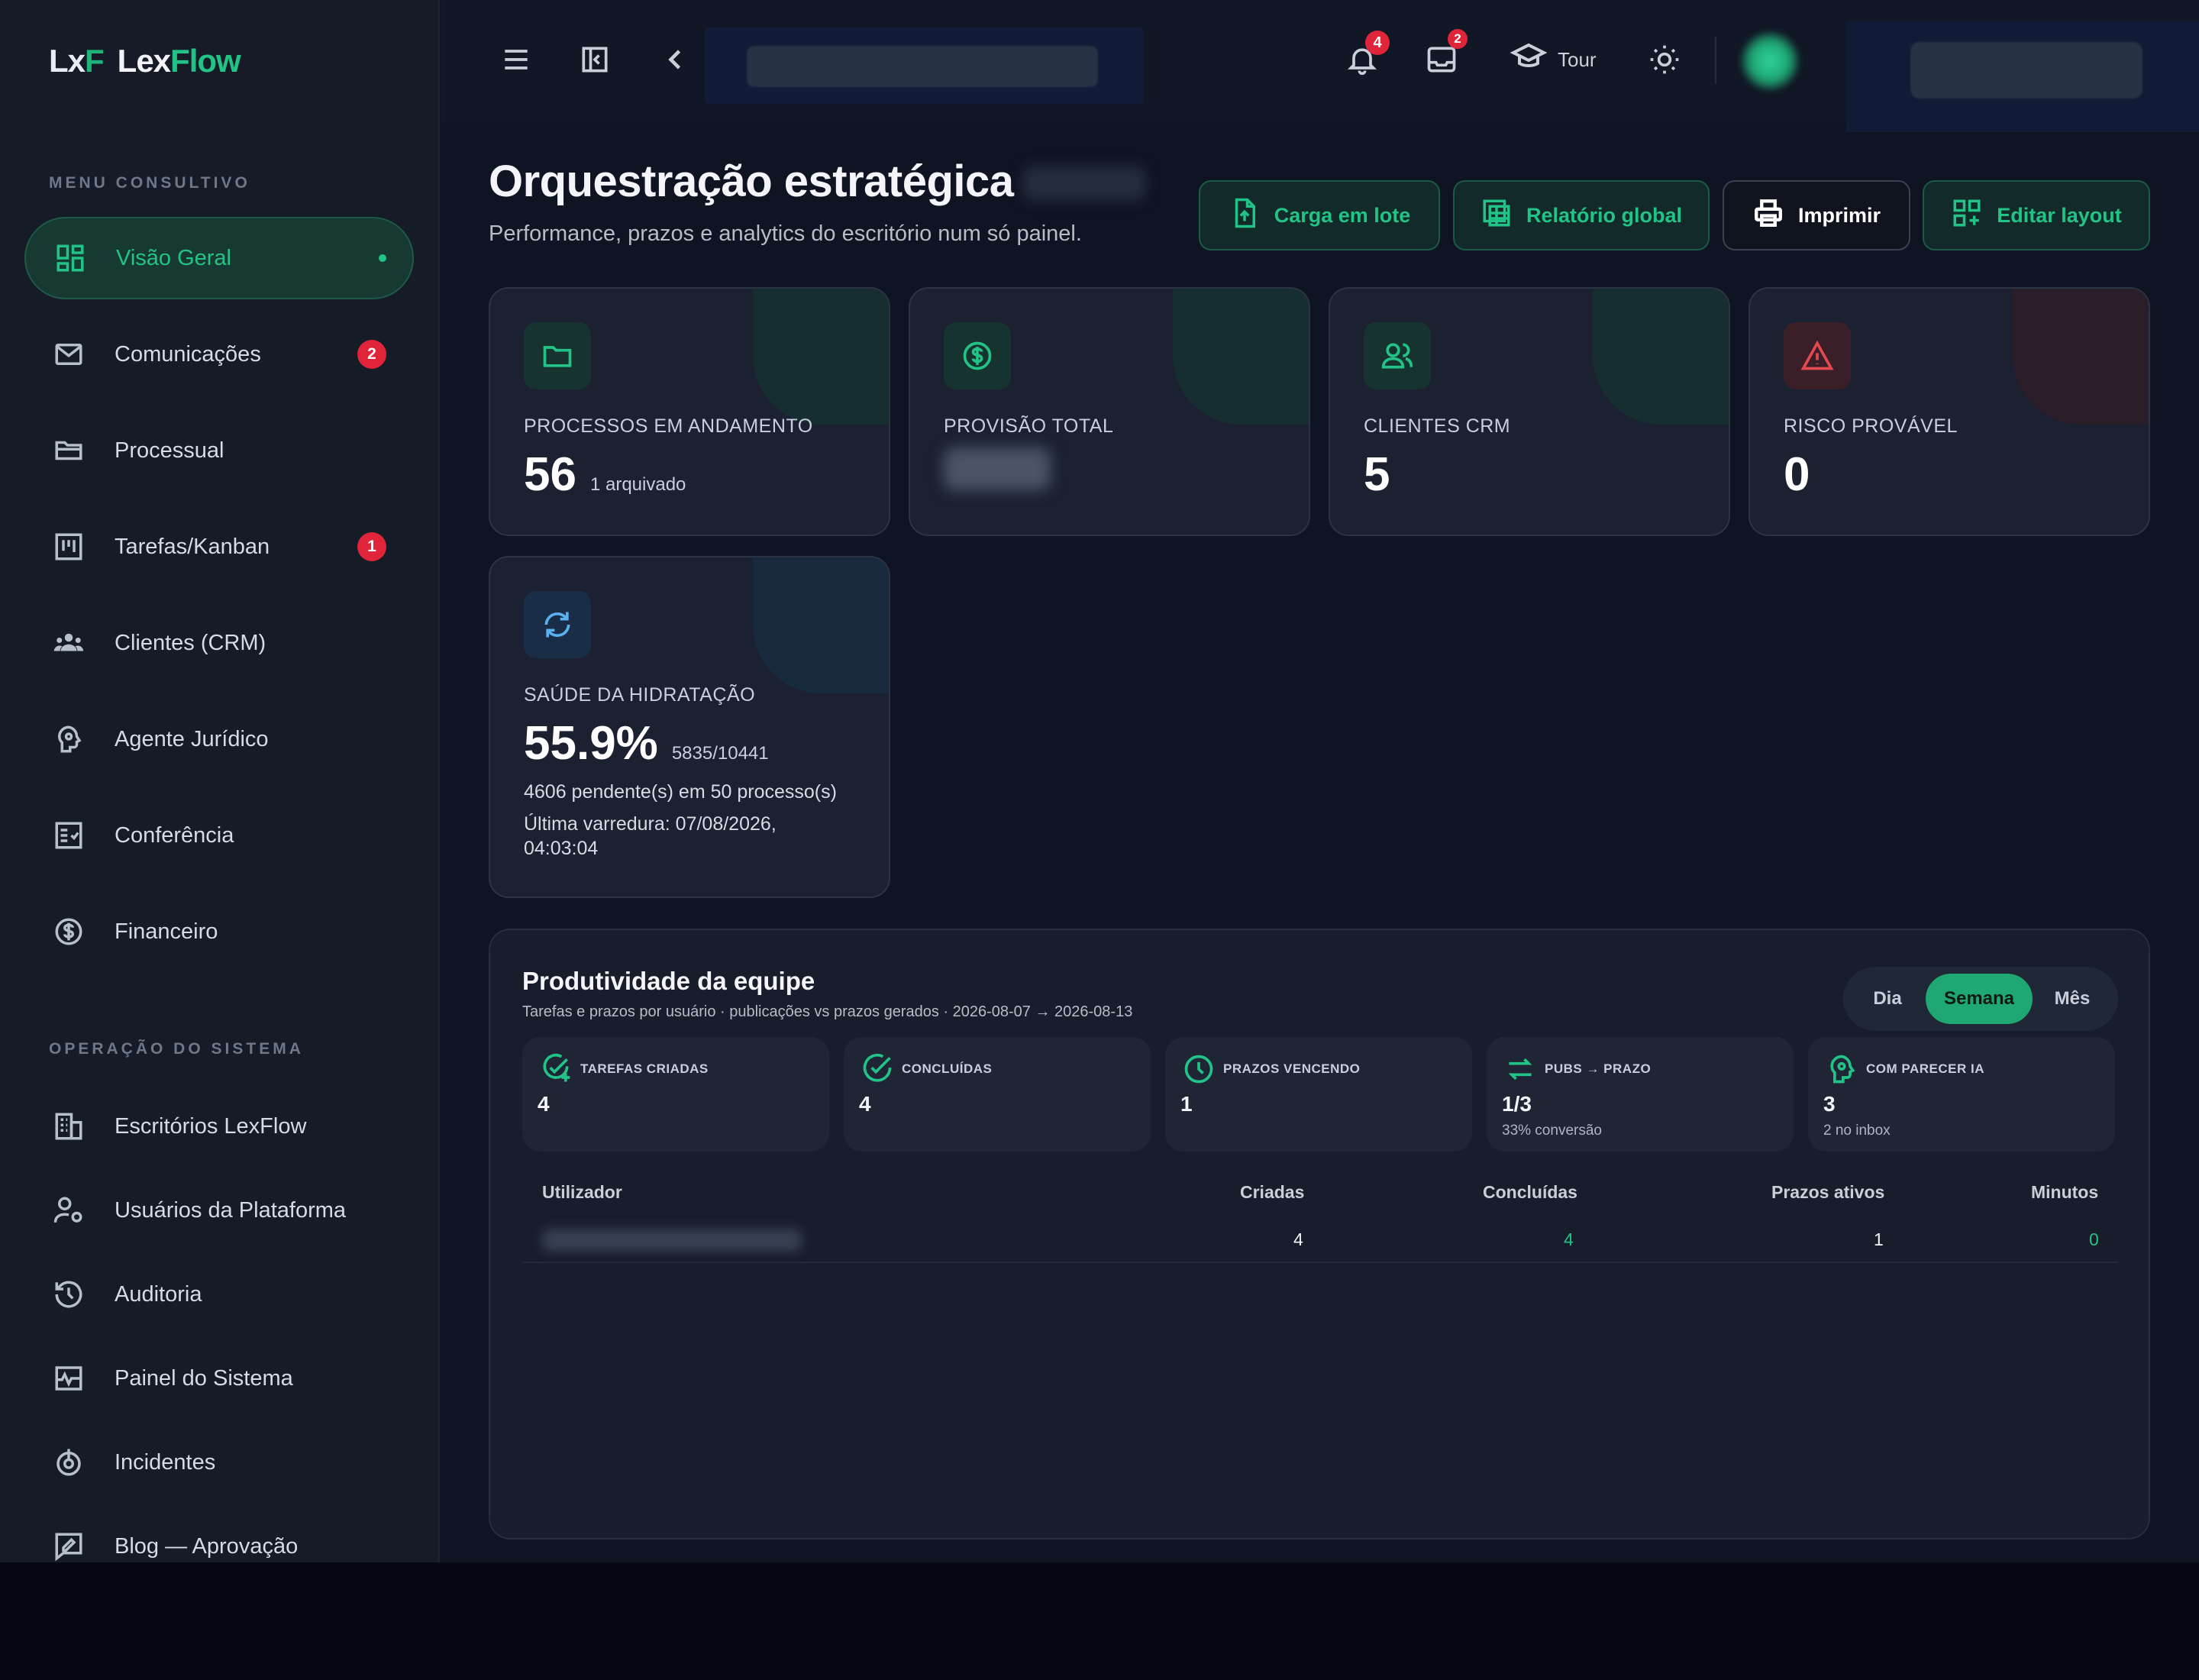 This screenshot has height=1680, width=2199. I want to click on edit-layout-button: Editar layout, so click(2037, 215).